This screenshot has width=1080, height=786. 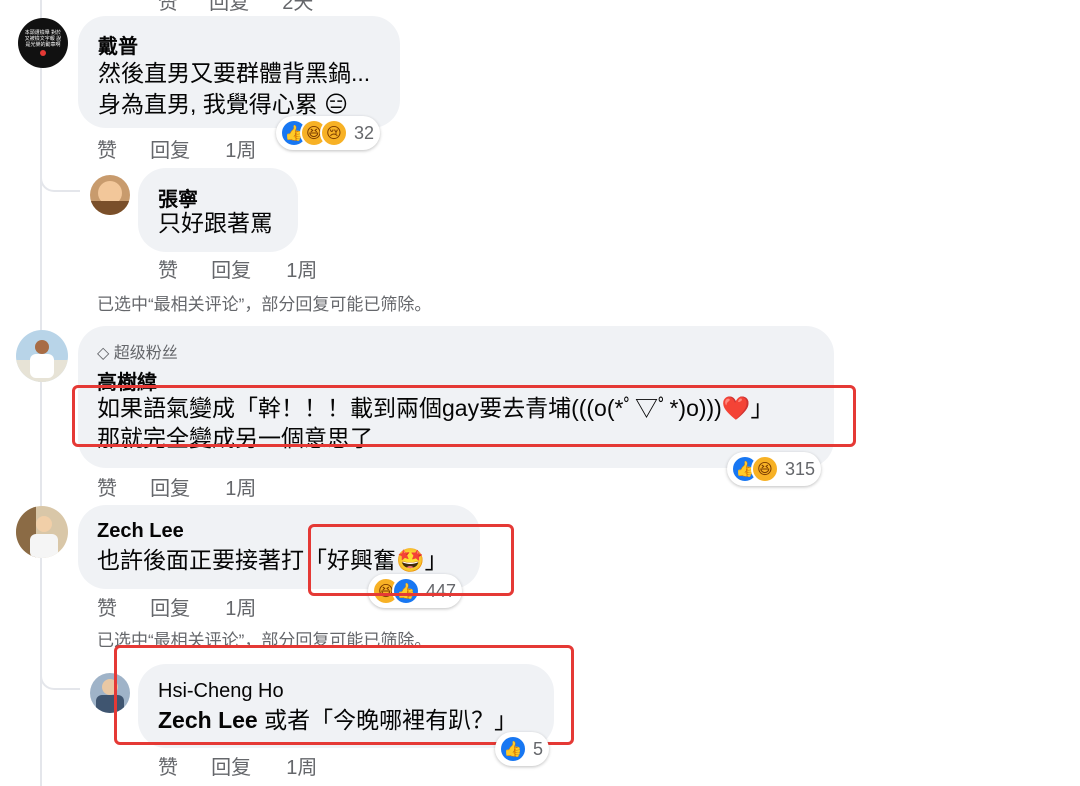 What do you see at coordinates (43, 39) in the screenshot?
I see `avatar-text: 本頭遭檢舉 對於又被檢文字報 說是光榮的勳章啊` at bounding box center [43, 39].